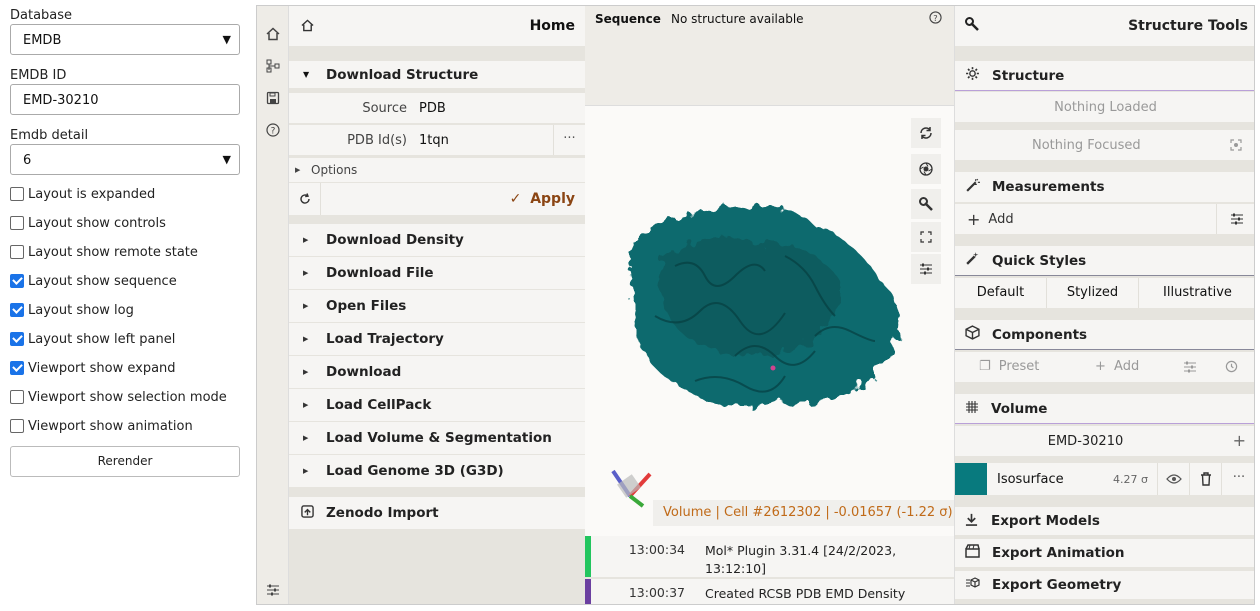 This screenshot has height=611, width=1260. What do you see at coordinates (1104, 479) in the screenshot?
I see `isosurface-row: Isosurface 4.27 σ ···` at bounding box center [1104, 479].